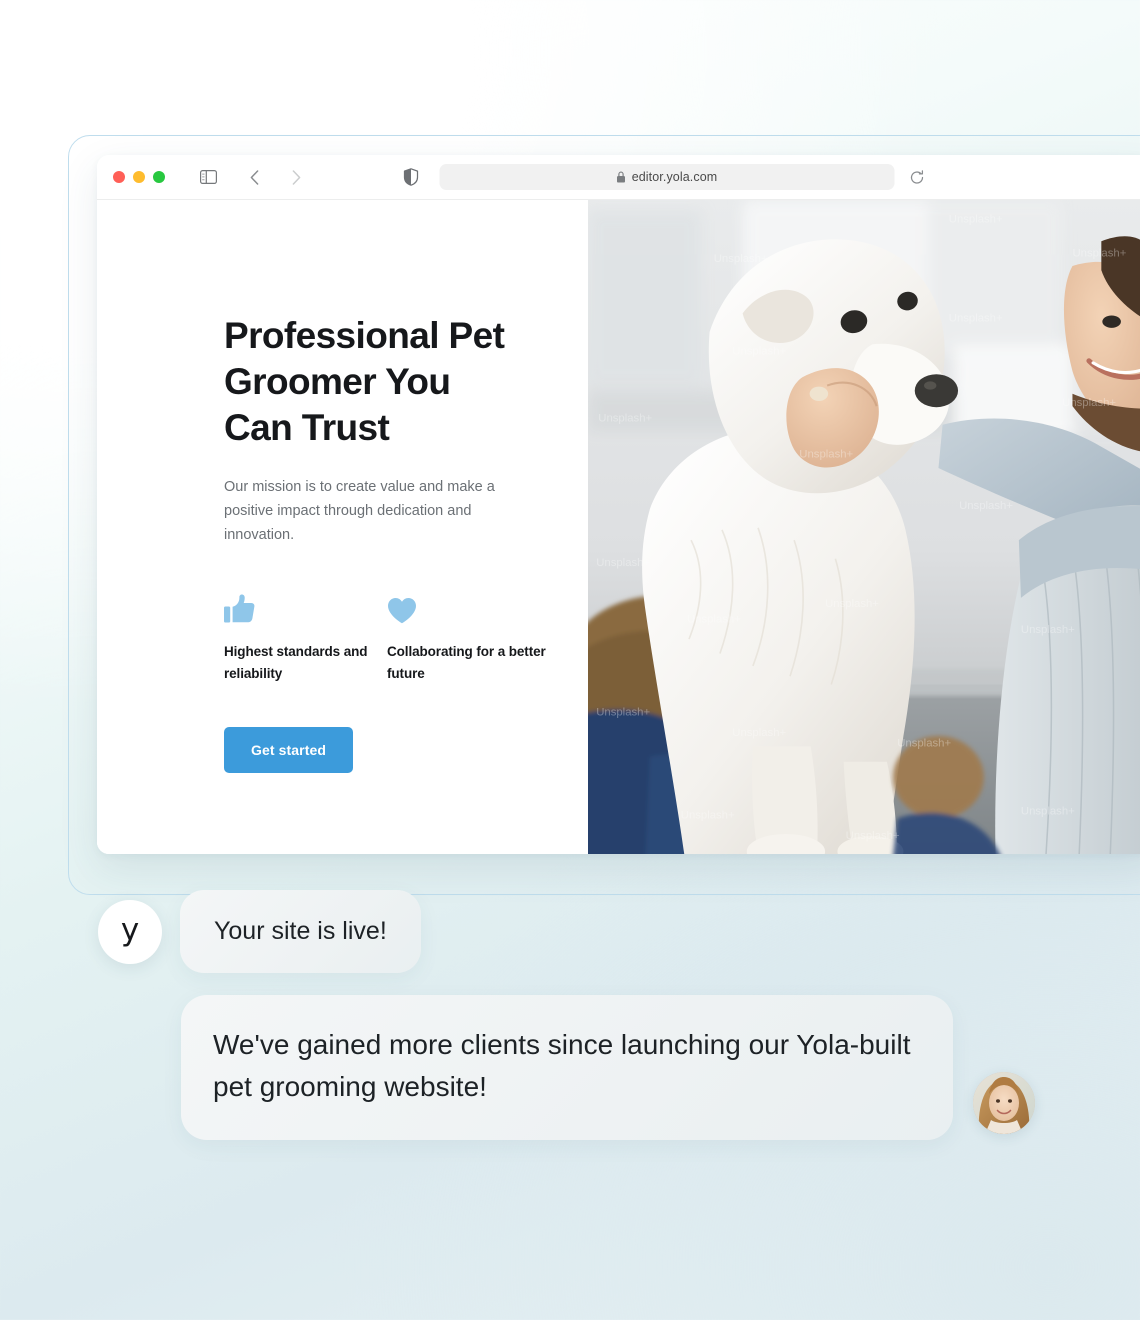 The image size is (1140, 1320). I want to click on sidebar-toggle-icon, so click(208, 177).